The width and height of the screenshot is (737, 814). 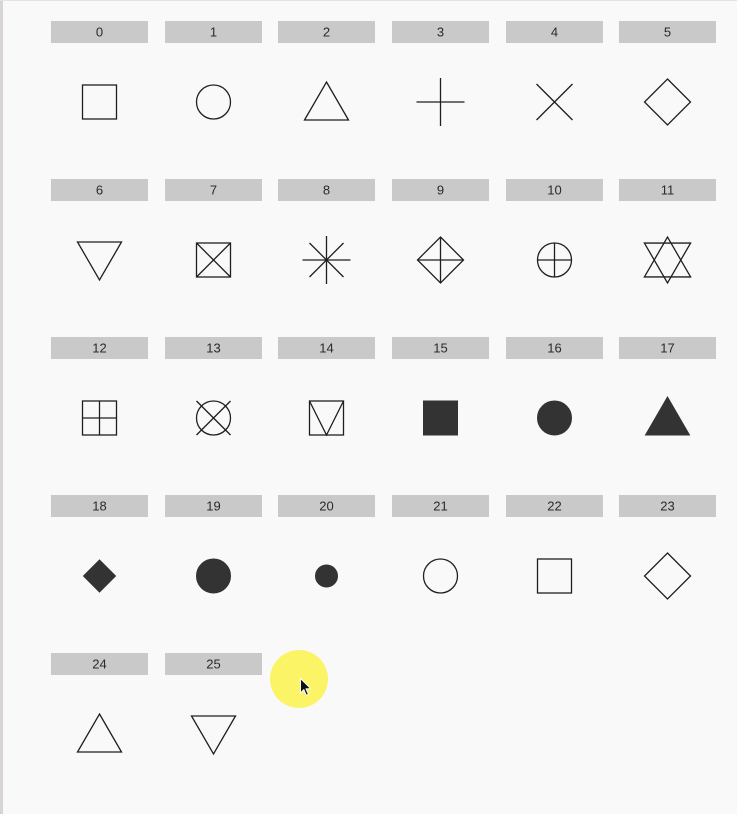 I want to click on marker-cell-10: 10, so click(x=554, y=228).